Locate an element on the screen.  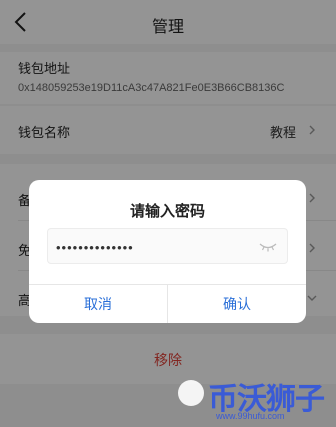
confirm-button: 确认 is located at coordinates (236, 304).